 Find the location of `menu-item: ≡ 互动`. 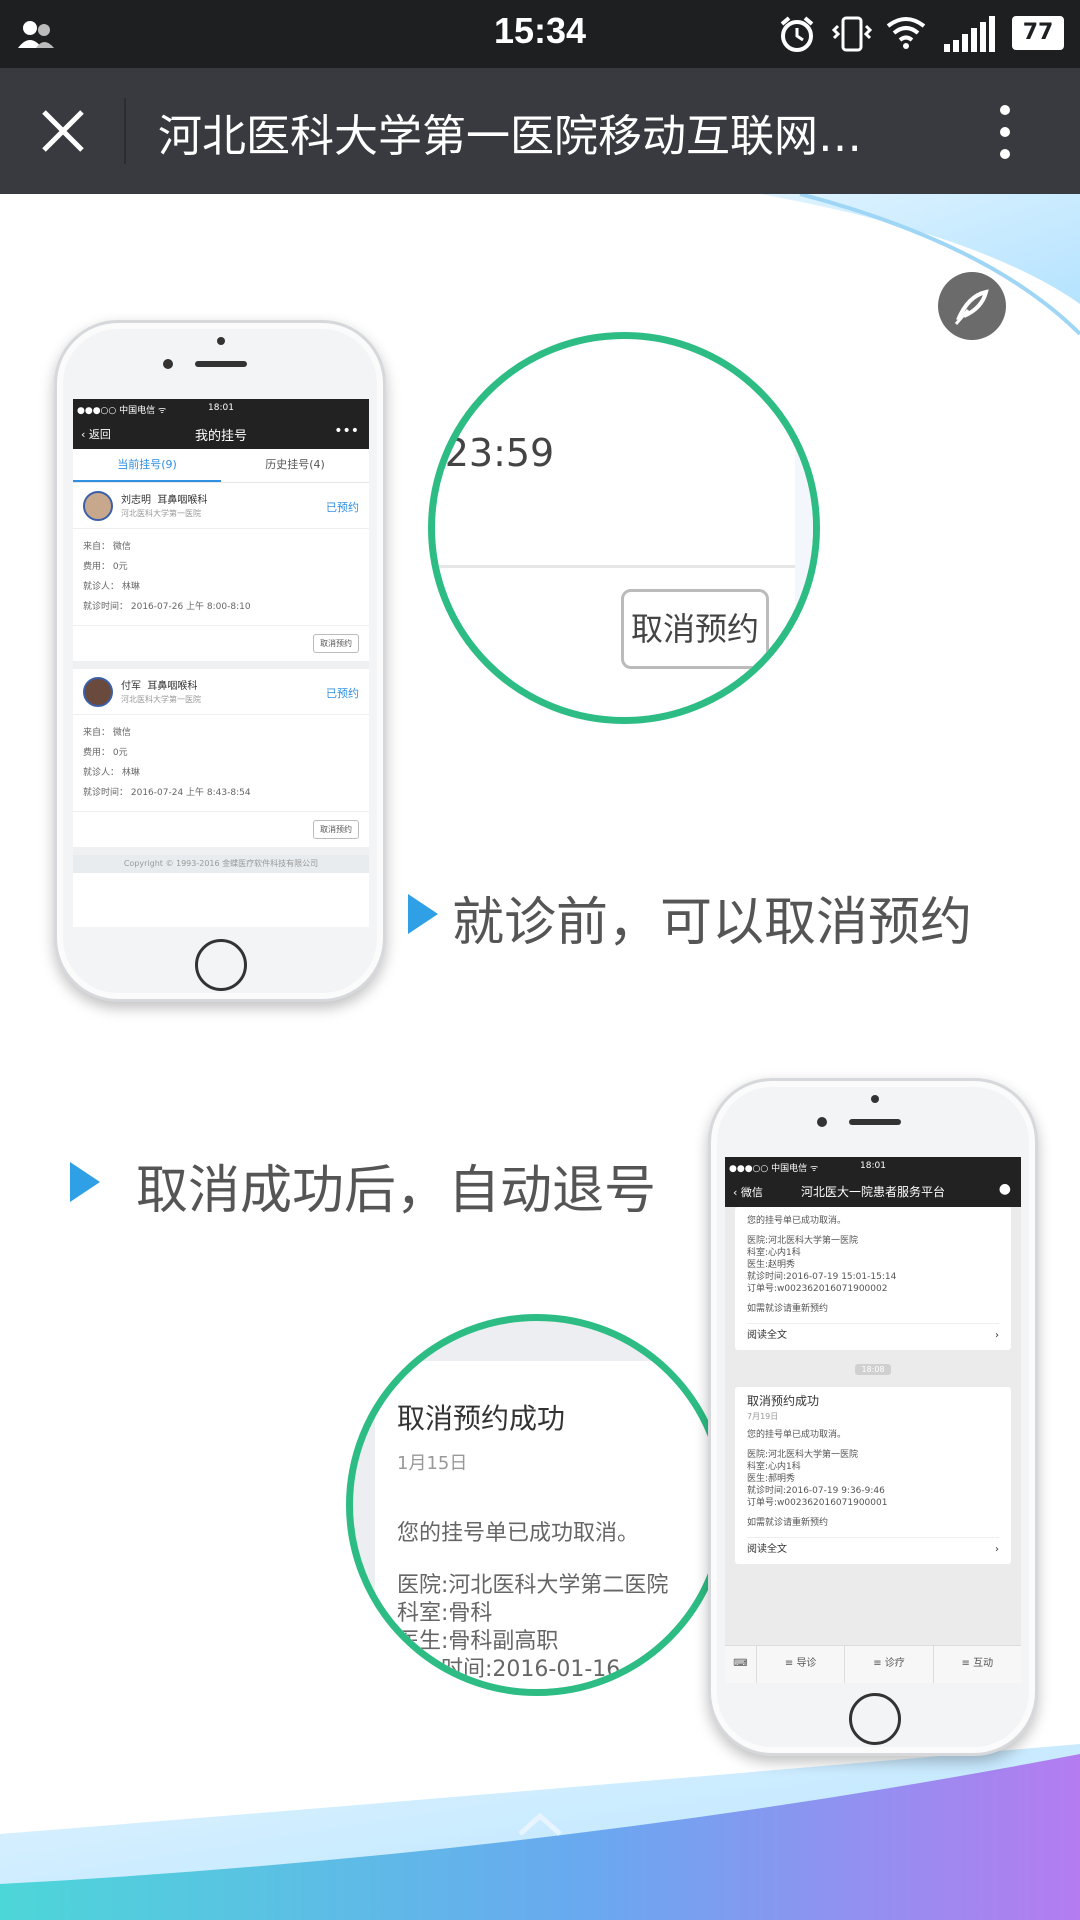

menu-item: ≡ 互动 is located at coordinates (977, 1664).